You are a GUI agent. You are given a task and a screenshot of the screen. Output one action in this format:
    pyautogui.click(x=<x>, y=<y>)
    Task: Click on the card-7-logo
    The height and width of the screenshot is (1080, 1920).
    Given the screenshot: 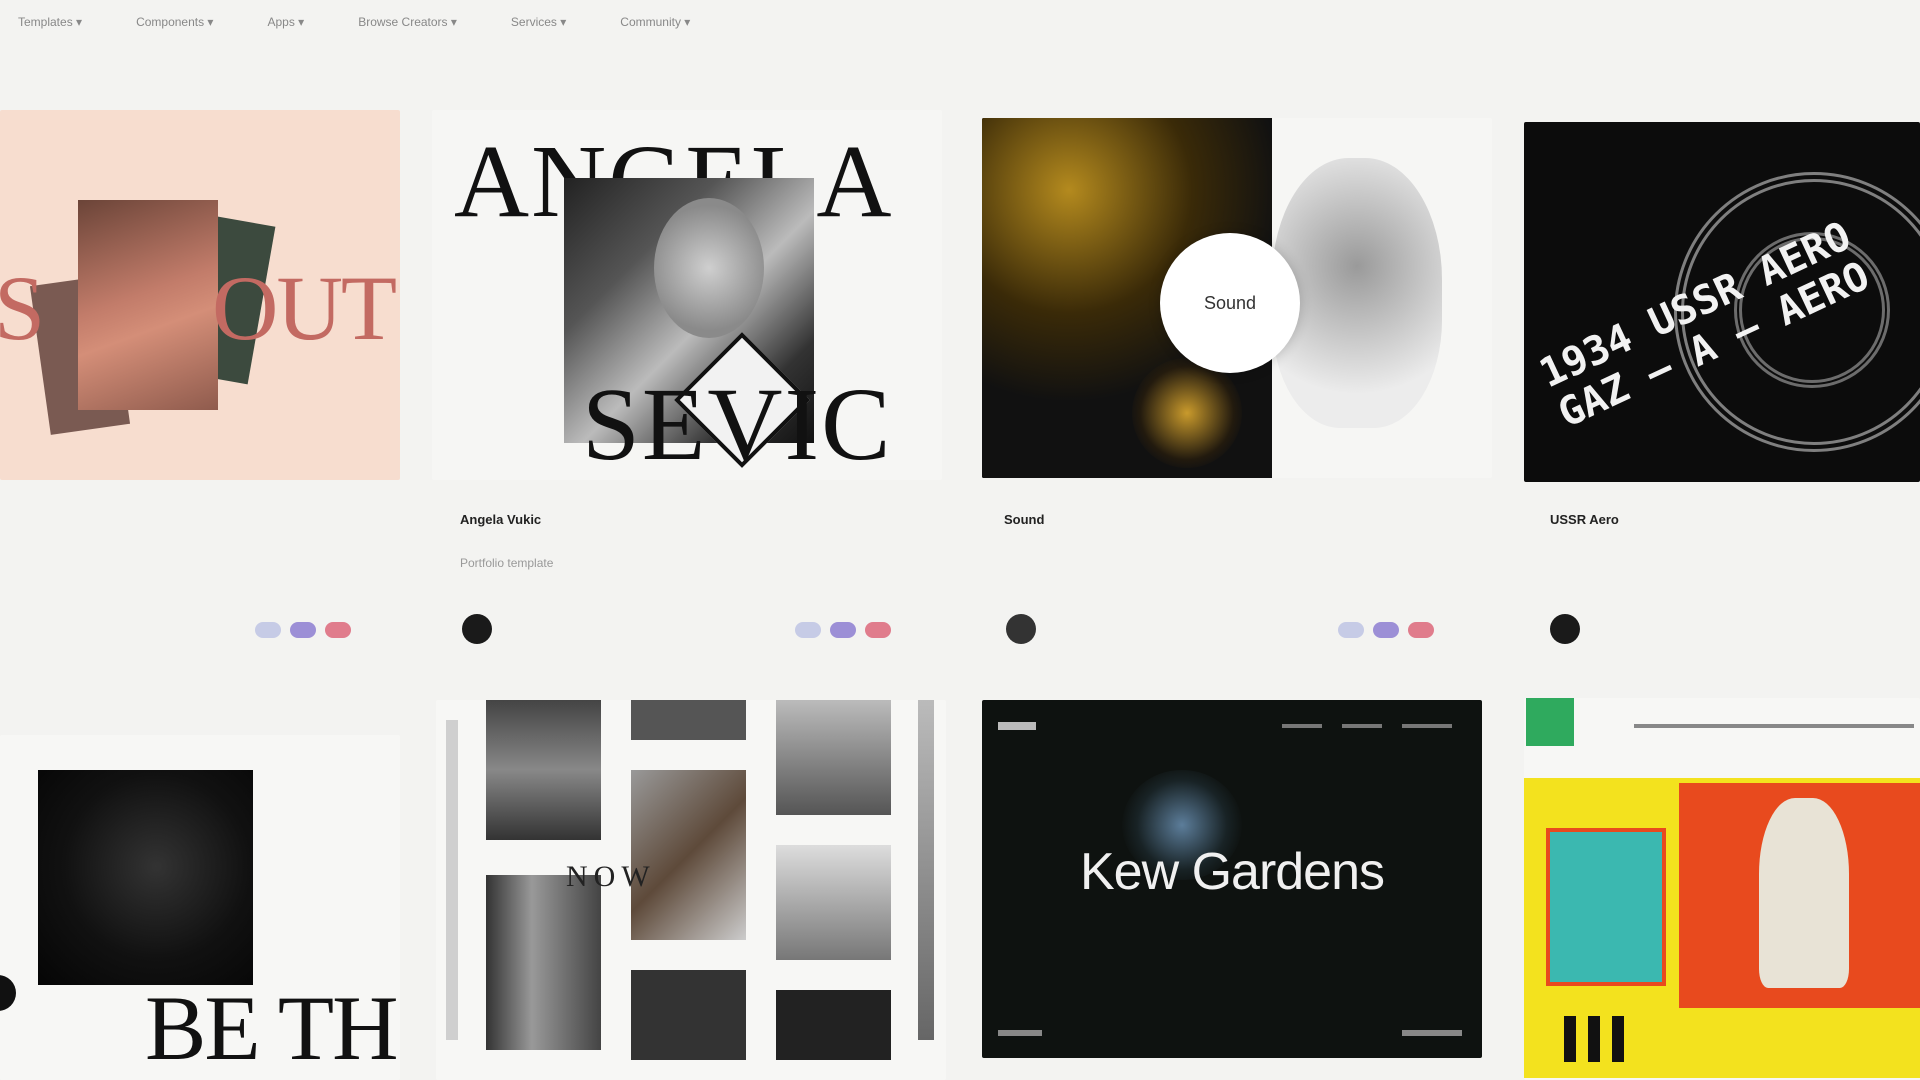 What is the action you would take?
    pyautogui.click(x=1017, y=726)
    